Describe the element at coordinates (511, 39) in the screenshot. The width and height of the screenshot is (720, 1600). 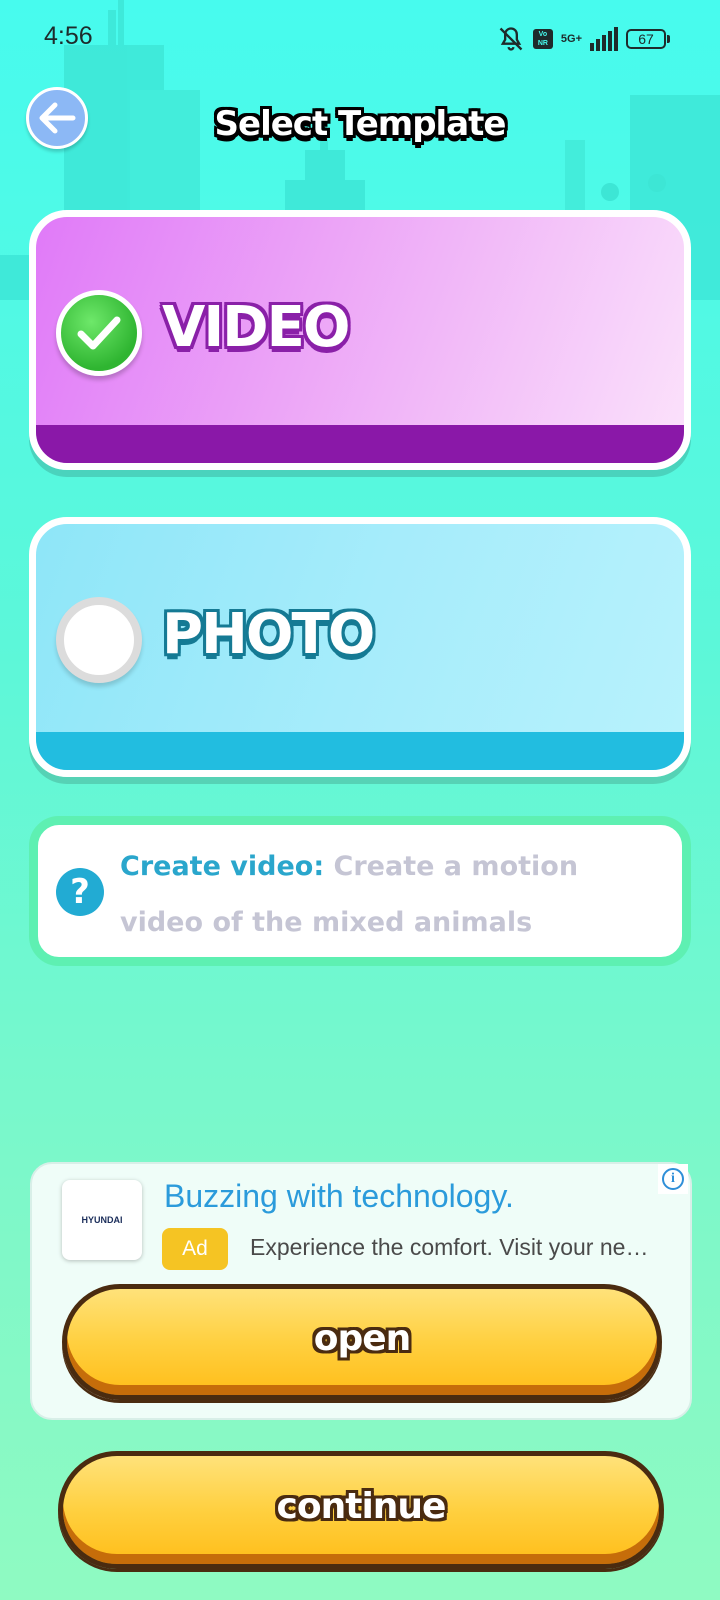
I see `bell-off-icon` at that location.